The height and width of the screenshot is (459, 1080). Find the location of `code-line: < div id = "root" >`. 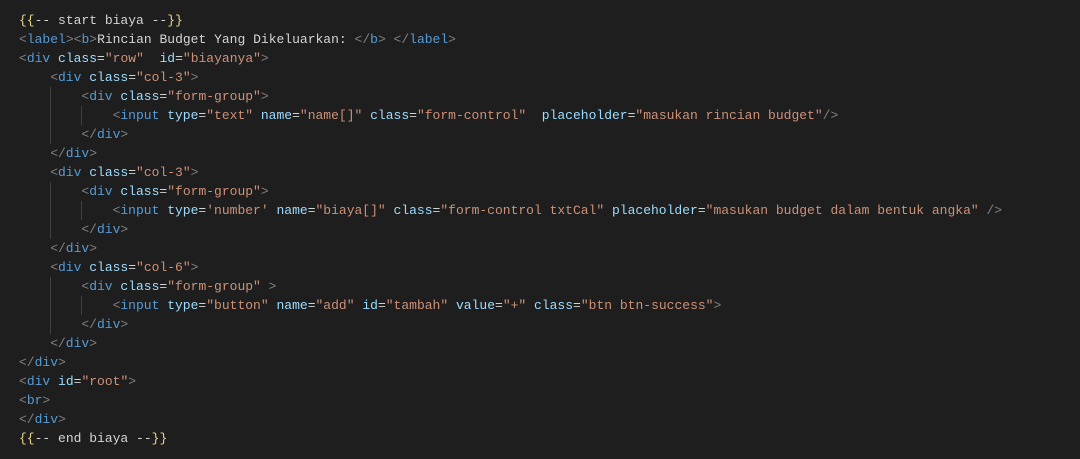

code-line: < div id = "root" > is located at coordinates (510, 381).